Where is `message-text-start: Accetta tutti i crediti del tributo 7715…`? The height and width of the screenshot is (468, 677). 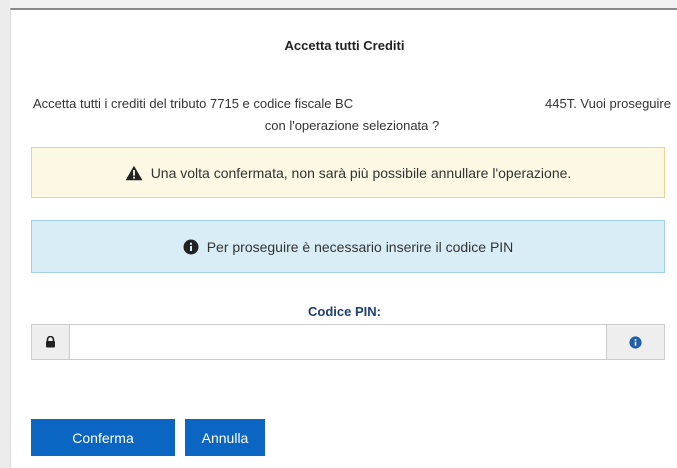 message-text-start: Accetta tutti i crediti del tributo 7715… is located at coordinates (193, 103).